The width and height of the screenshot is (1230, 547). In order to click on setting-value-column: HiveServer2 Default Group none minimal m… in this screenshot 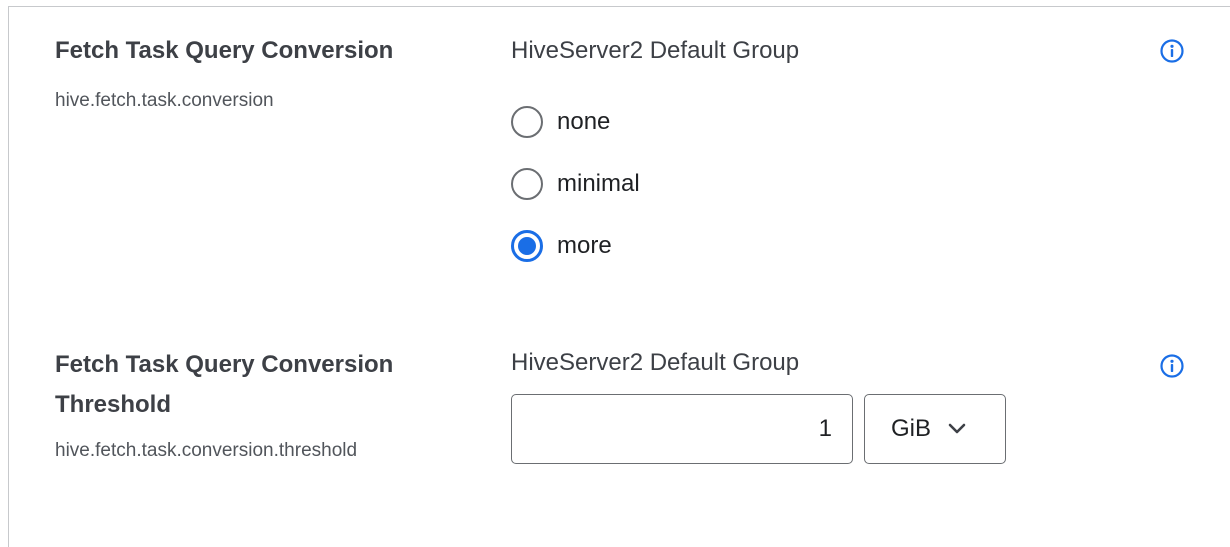, I will do `click(655, 155)`.